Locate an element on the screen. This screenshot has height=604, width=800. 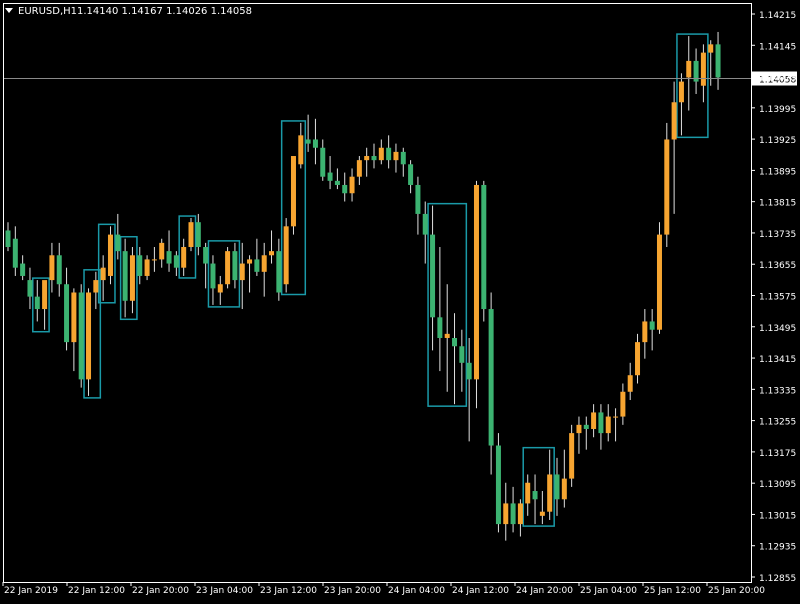
price-tick-label: 1.13255 is located at coordinates (777, 423).